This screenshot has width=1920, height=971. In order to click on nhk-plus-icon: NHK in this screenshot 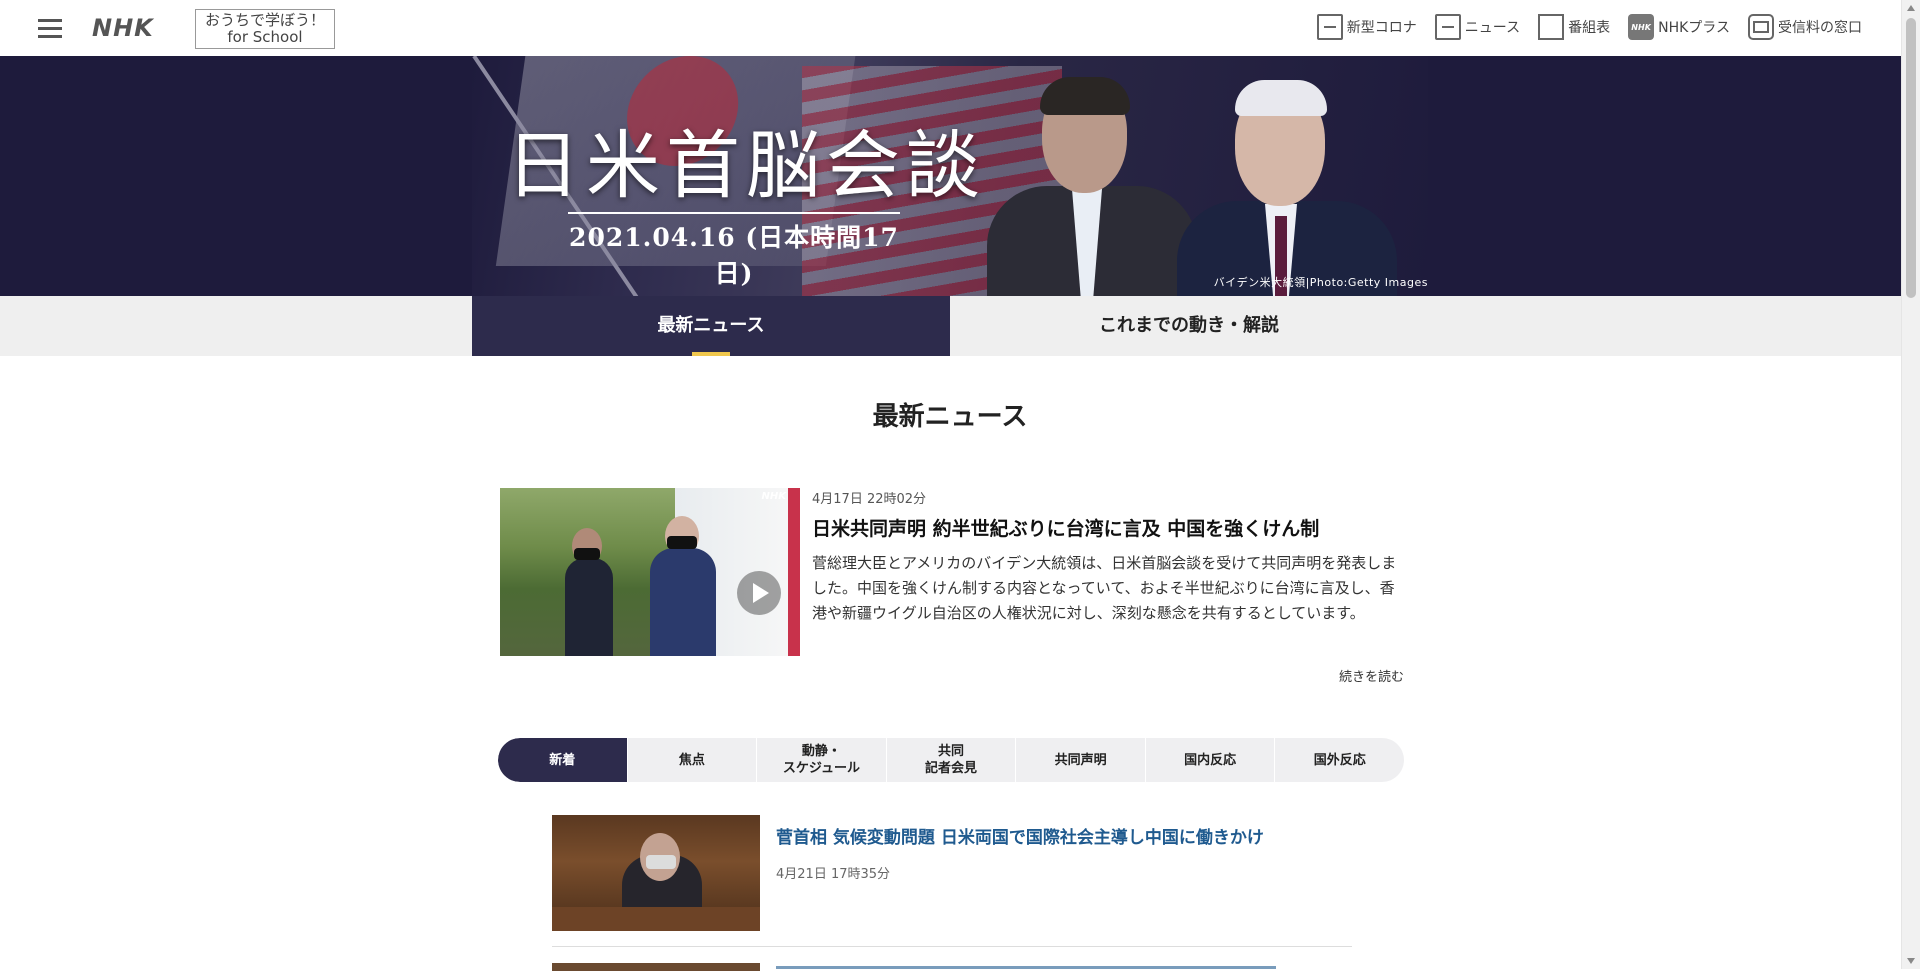, I will do `click(1641, 27)`.